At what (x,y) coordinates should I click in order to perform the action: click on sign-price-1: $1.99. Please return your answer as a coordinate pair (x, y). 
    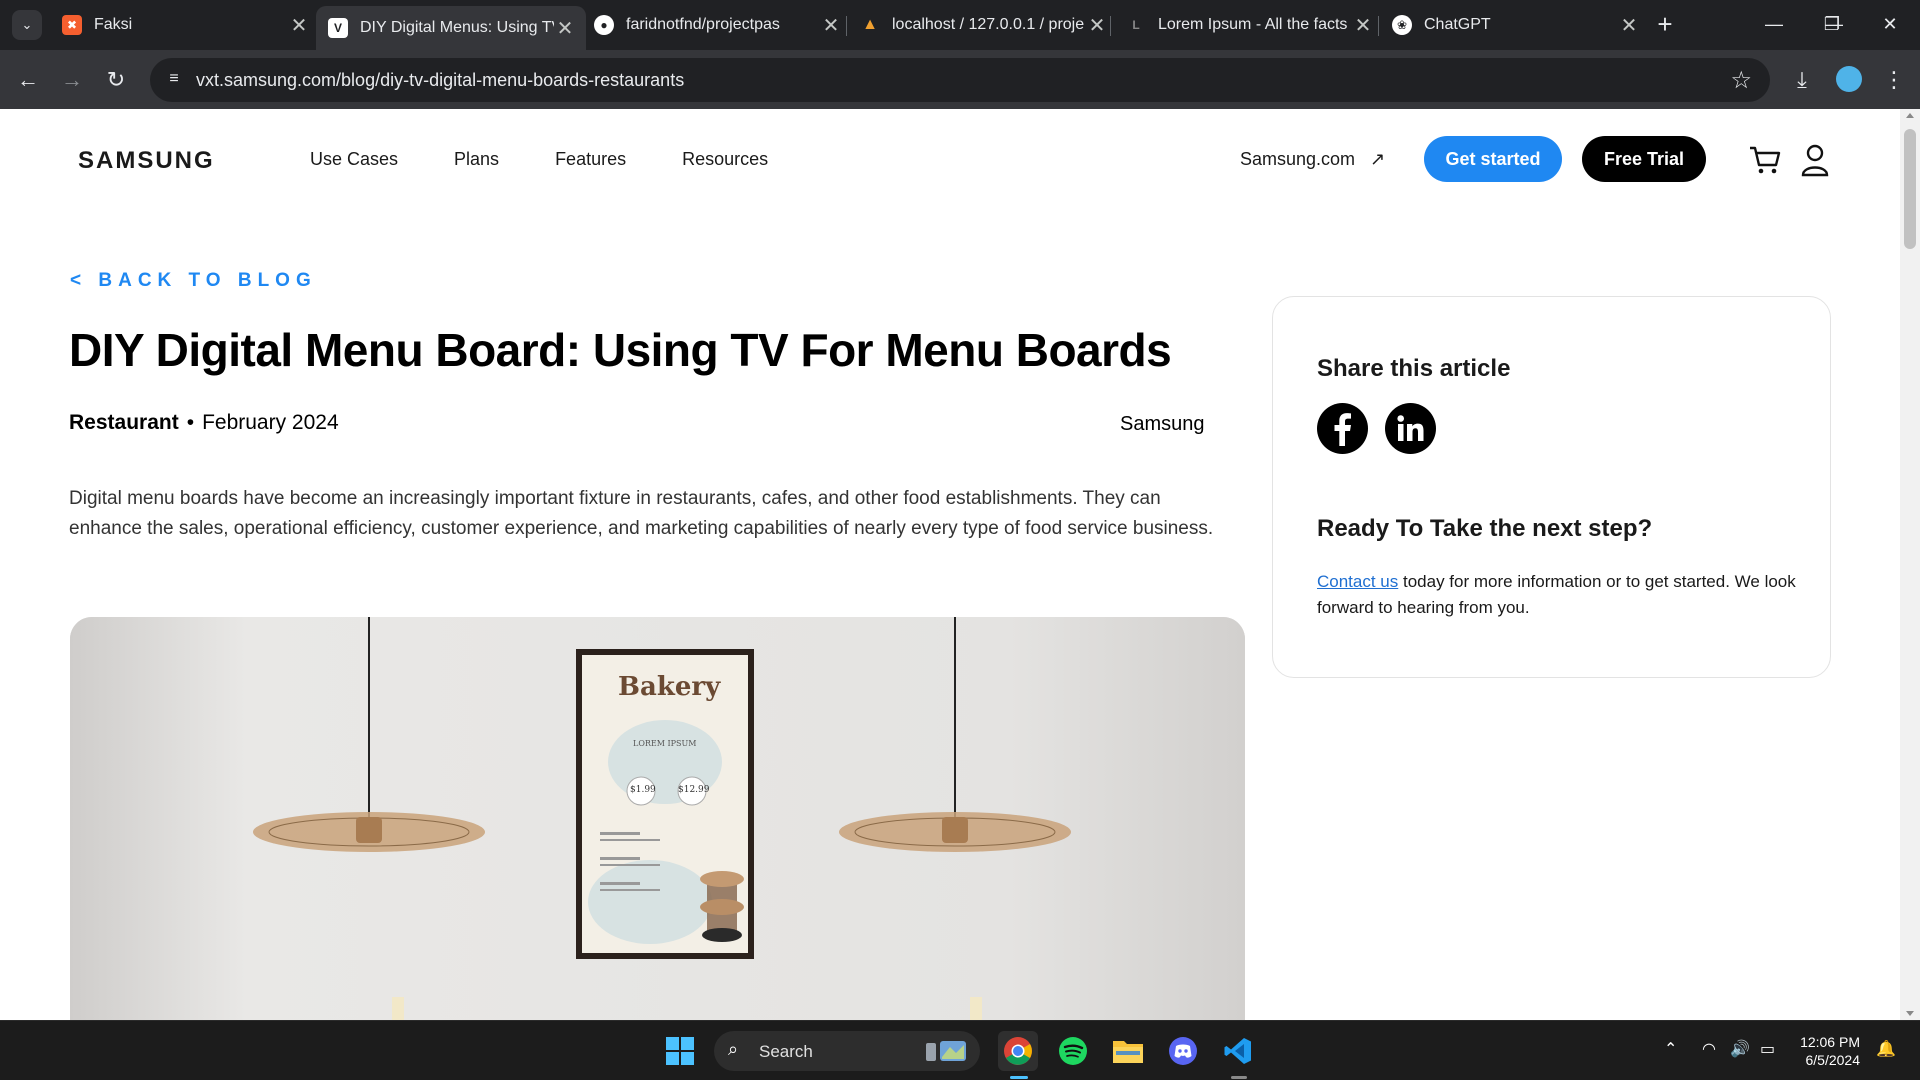
    Looking at the image, I should click on (643, 790).